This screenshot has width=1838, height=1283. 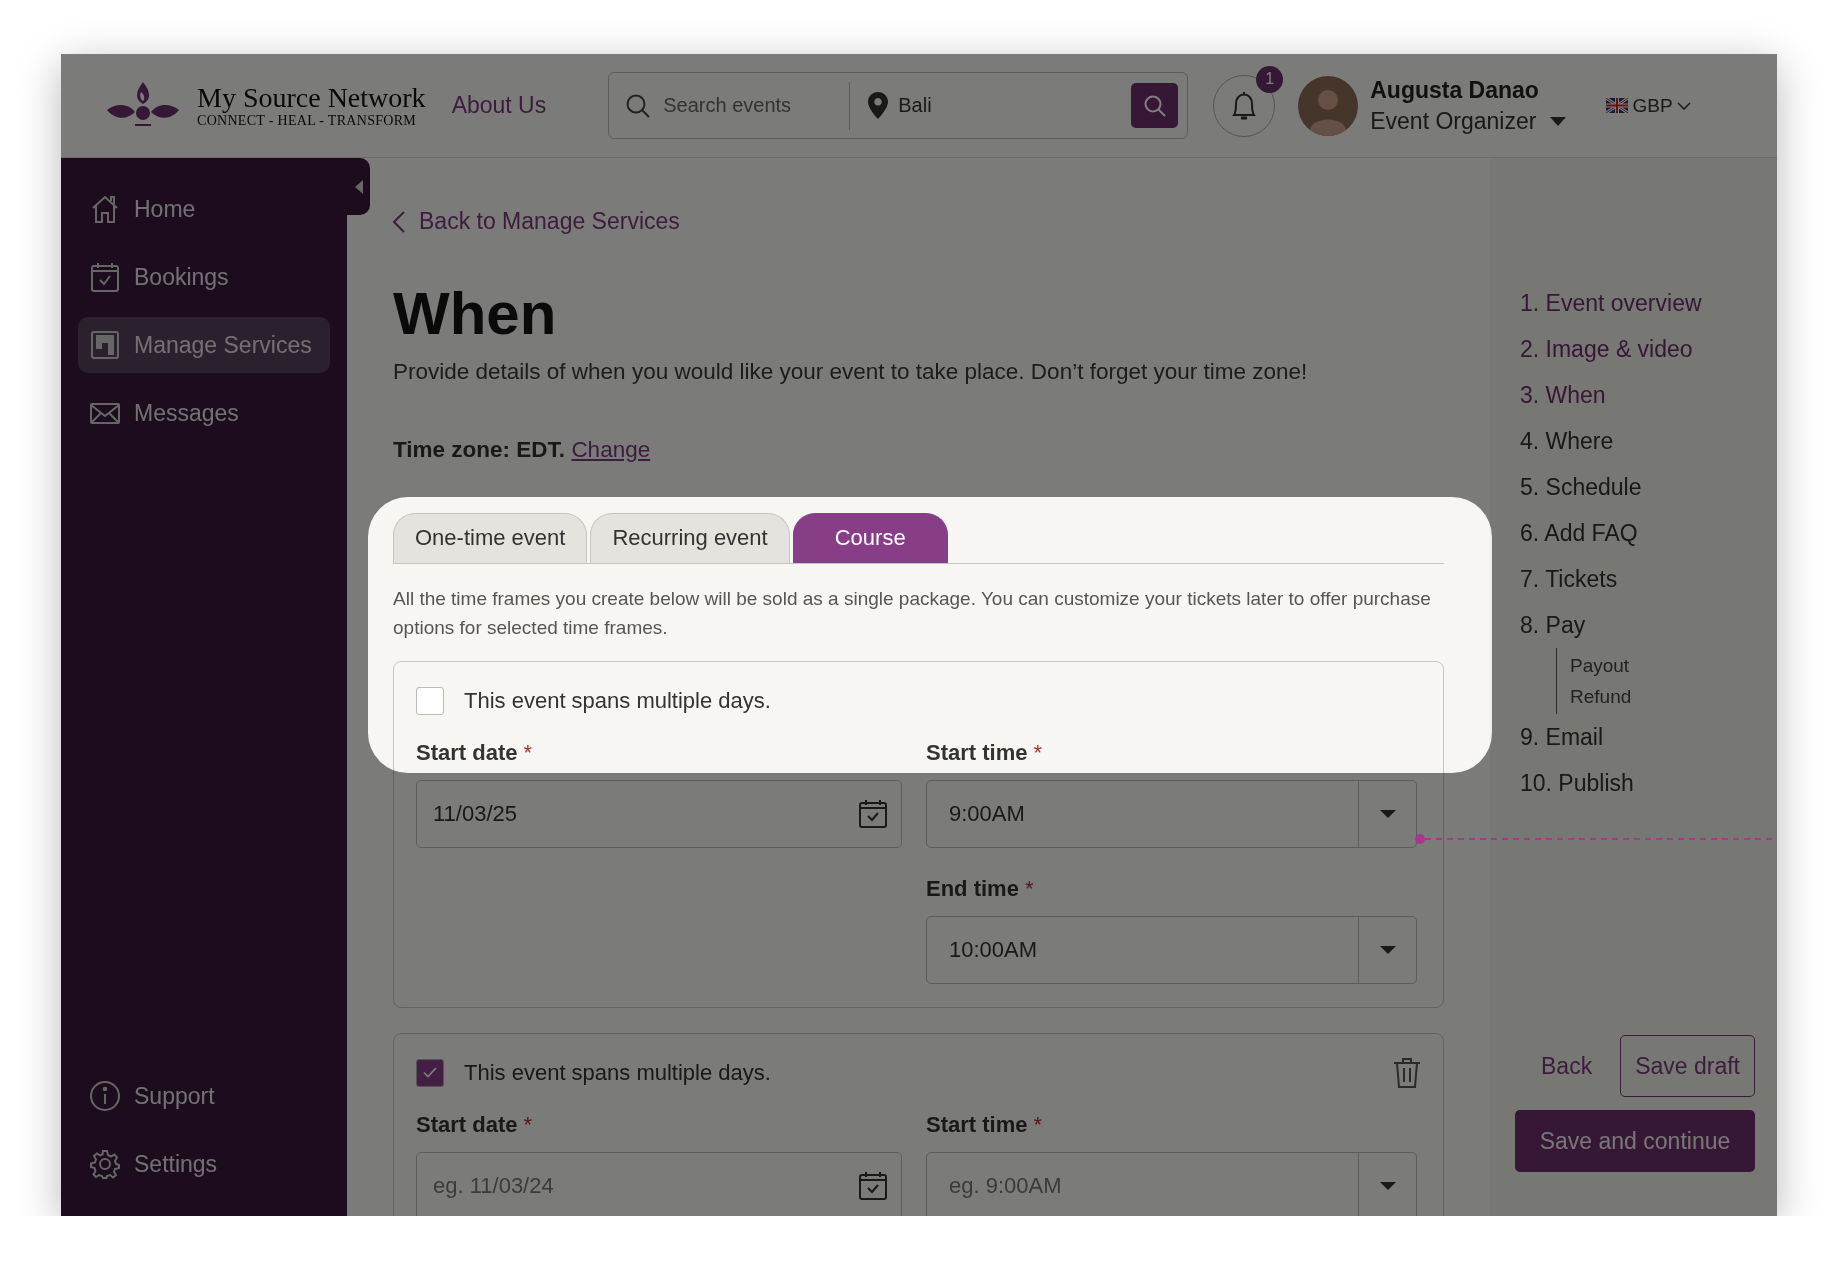 I want to click on step-link: 5. Schedule, so click(x=1637, y=487).